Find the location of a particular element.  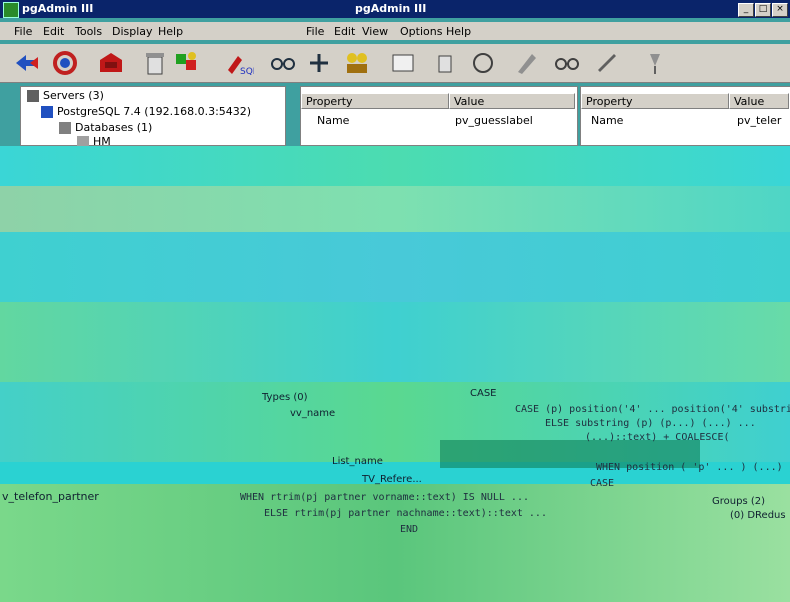

menu-file-right: File is located at coordinates (315, 31).